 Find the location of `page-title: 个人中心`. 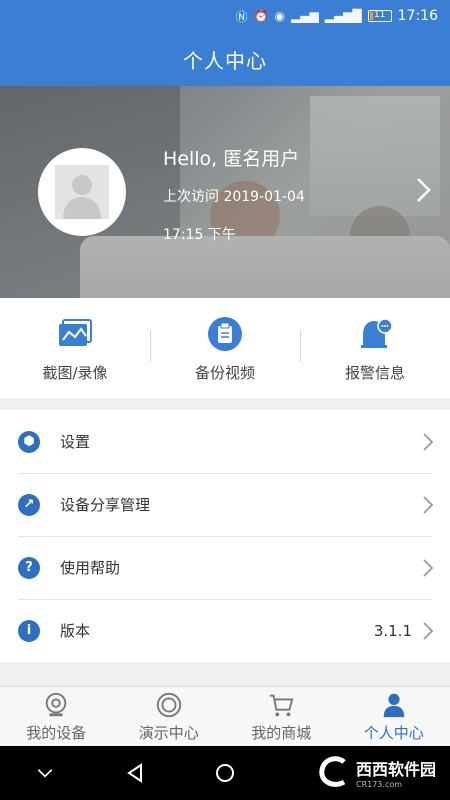

page-title: 个人中心 is located at coordinates (225, 59).